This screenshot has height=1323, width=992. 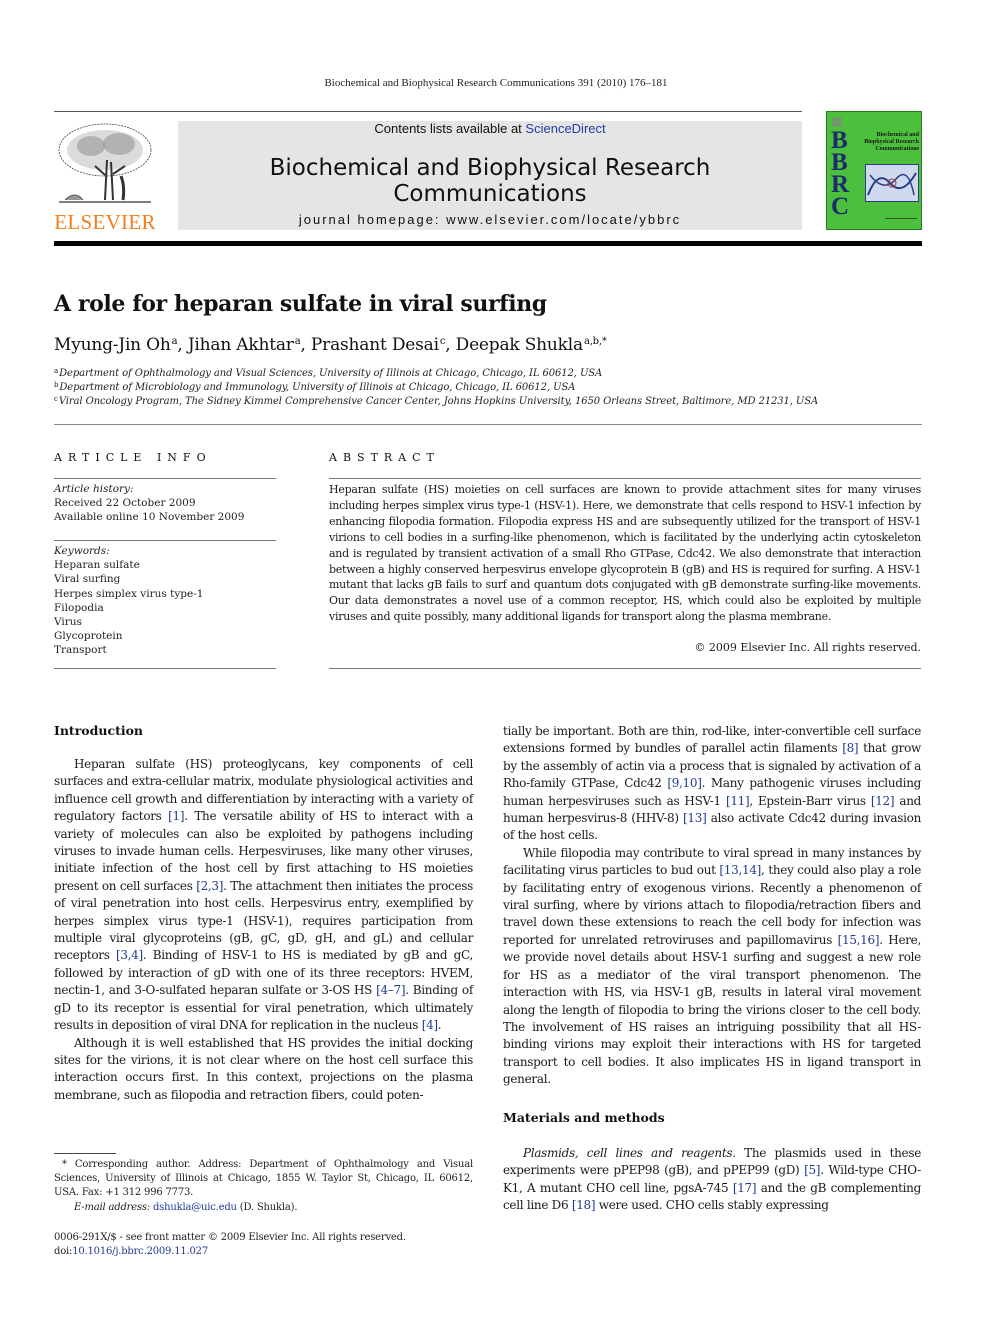 What do you see at coordinates (892, 183) in the screenshot?
I see `cover-illustration-icon` at bounding box center [892, 183].